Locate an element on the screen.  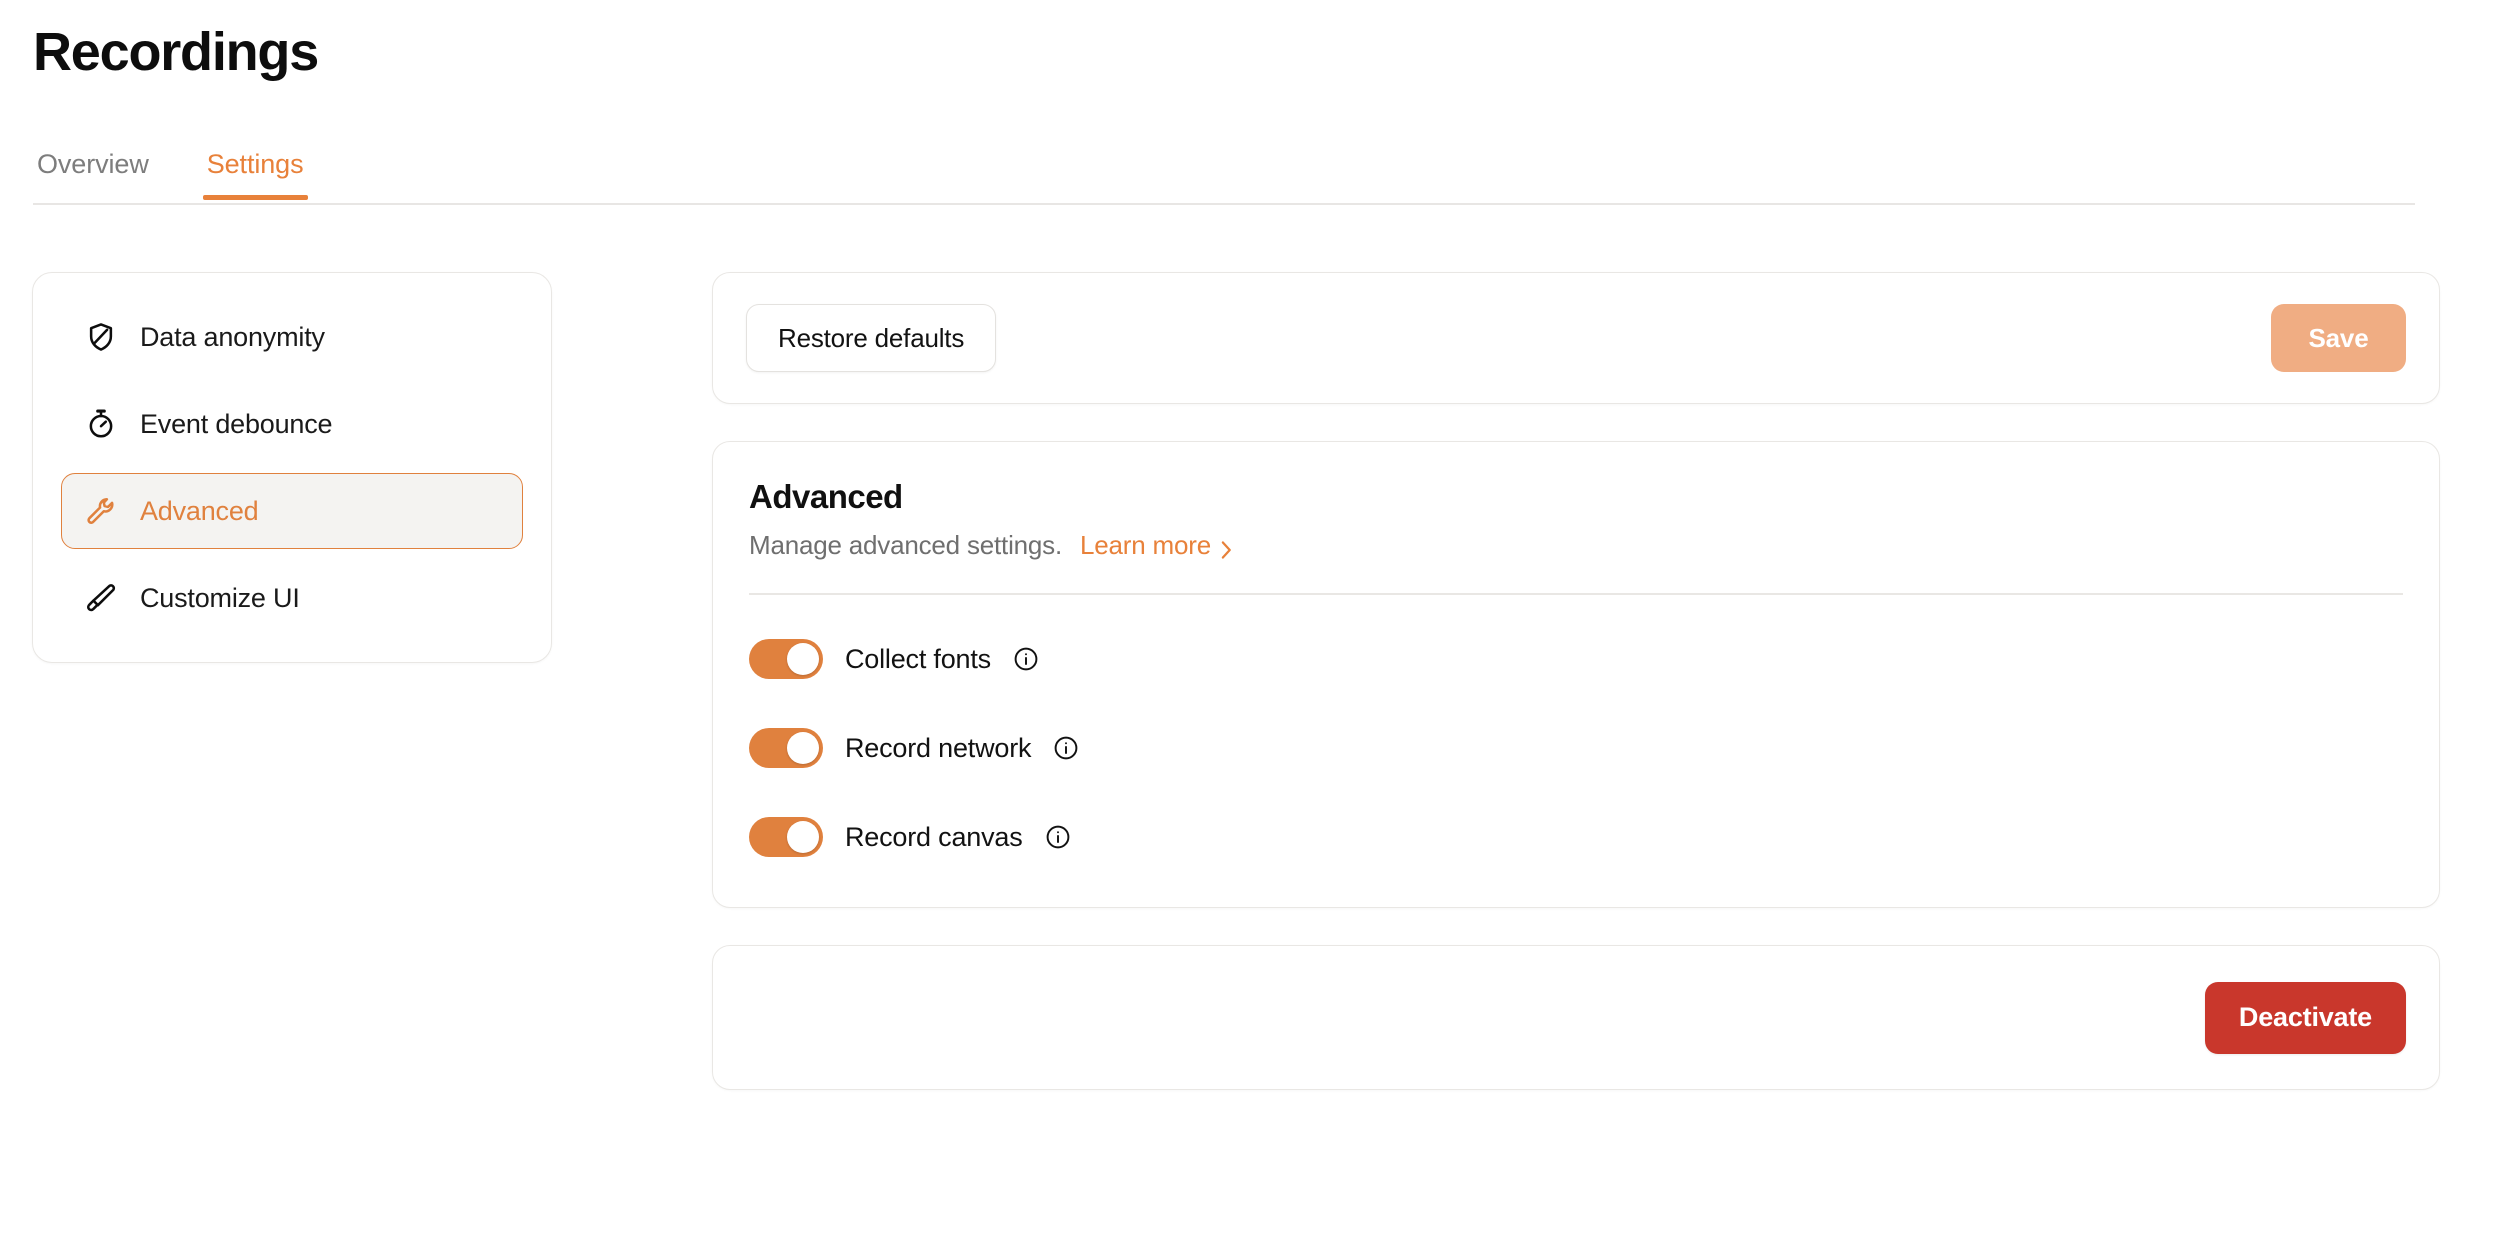
advanced-section-subtitle: Manage advanced settings. Learn more is located at coordinates (1576, 545).